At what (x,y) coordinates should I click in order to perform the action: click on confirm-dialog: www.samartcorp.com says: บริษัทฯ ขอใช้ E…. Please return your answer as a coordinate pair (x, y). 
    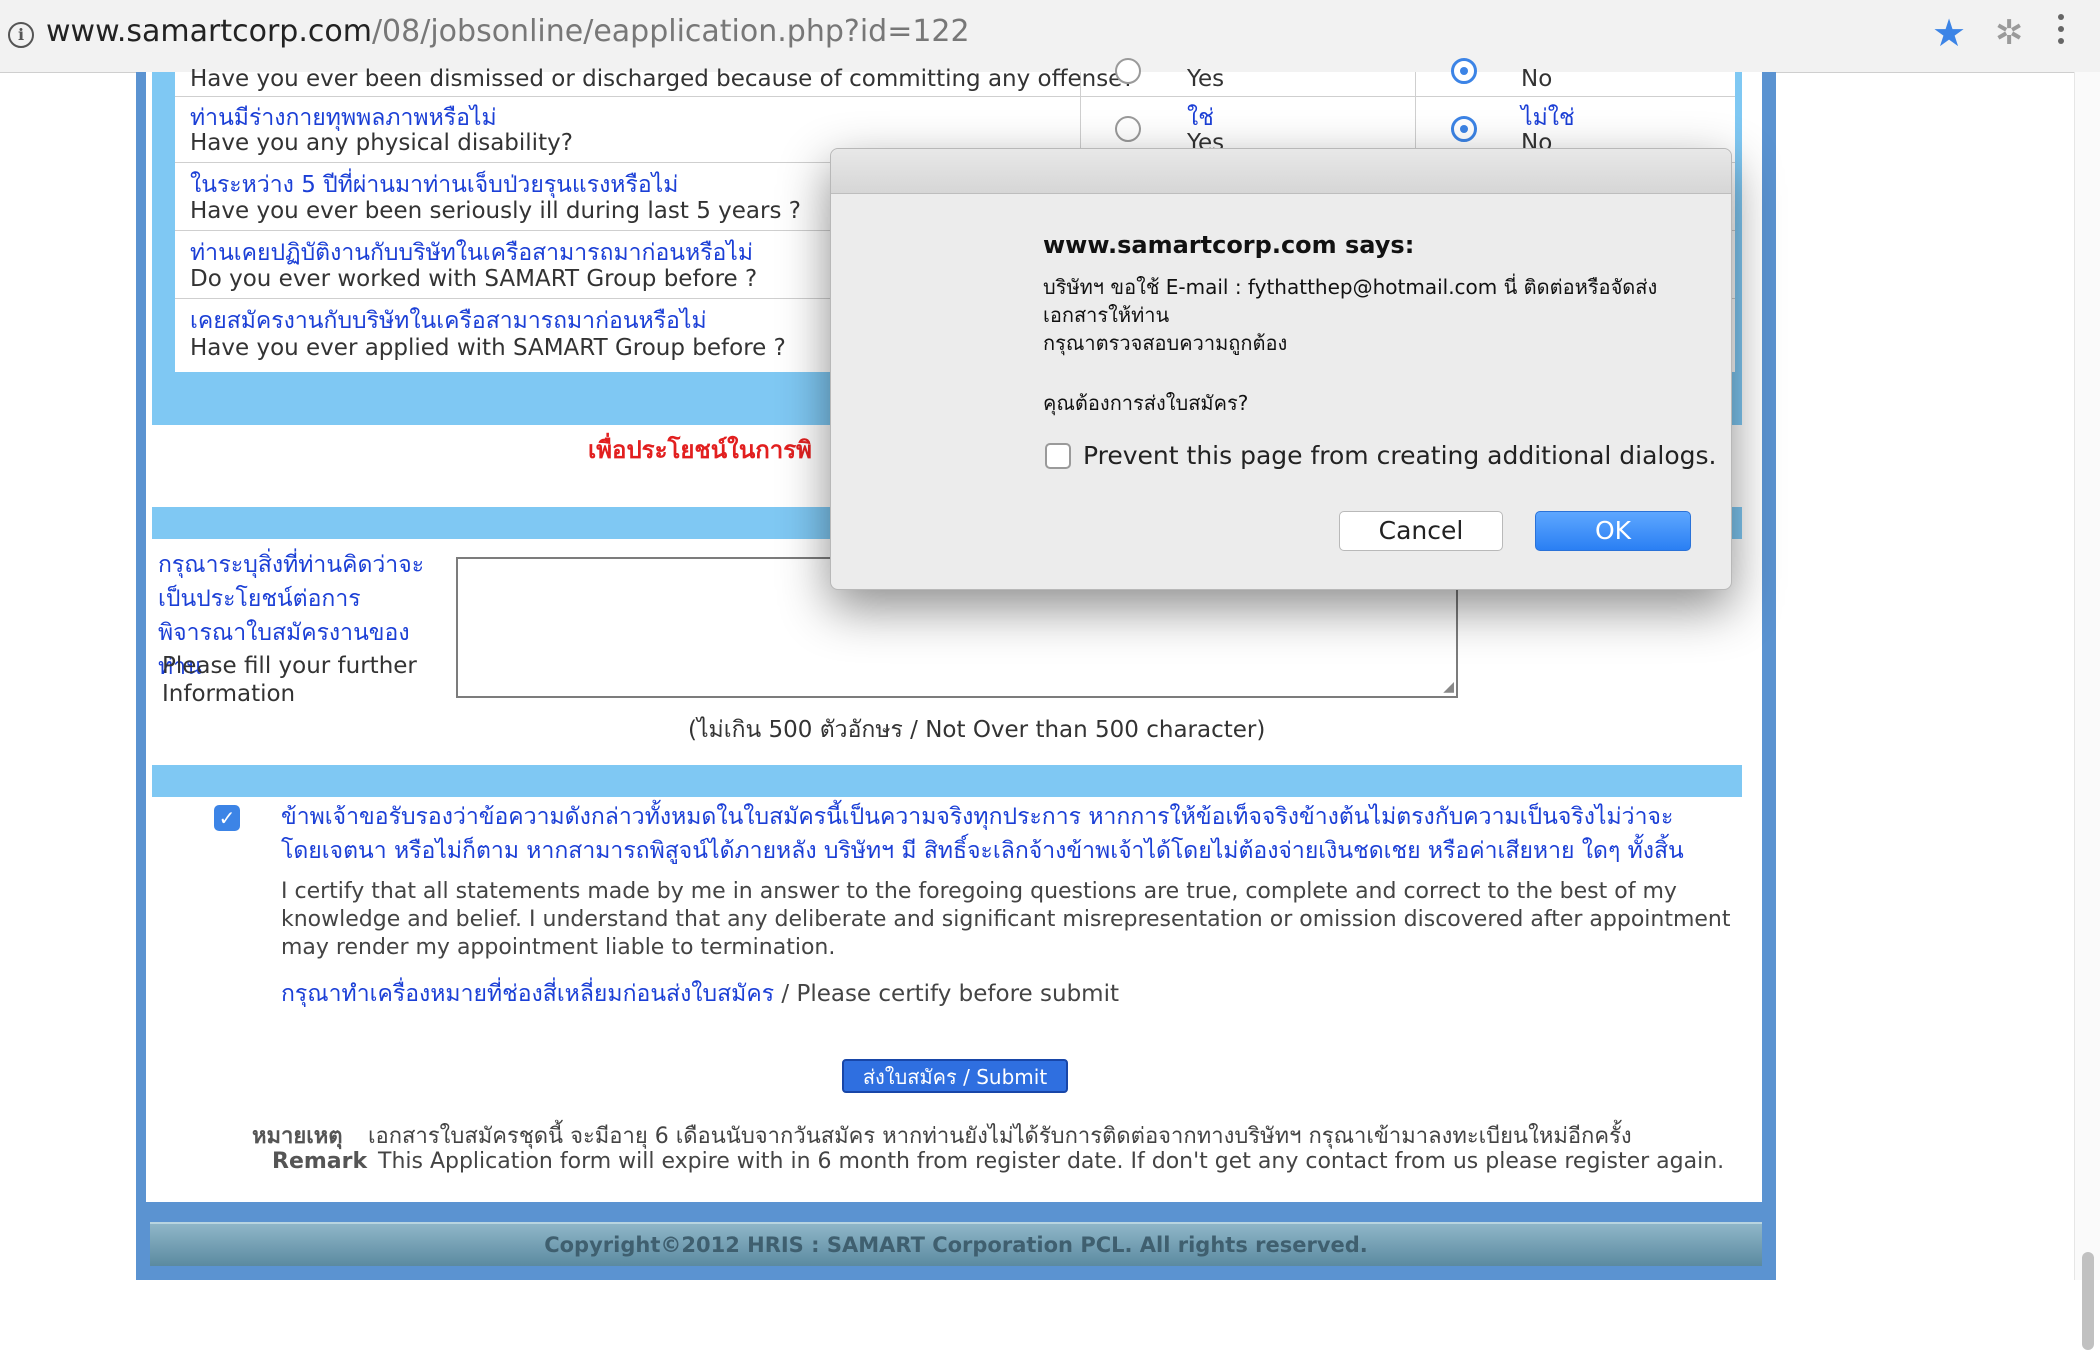
    Looking at the image, I should click on (1281, 369).